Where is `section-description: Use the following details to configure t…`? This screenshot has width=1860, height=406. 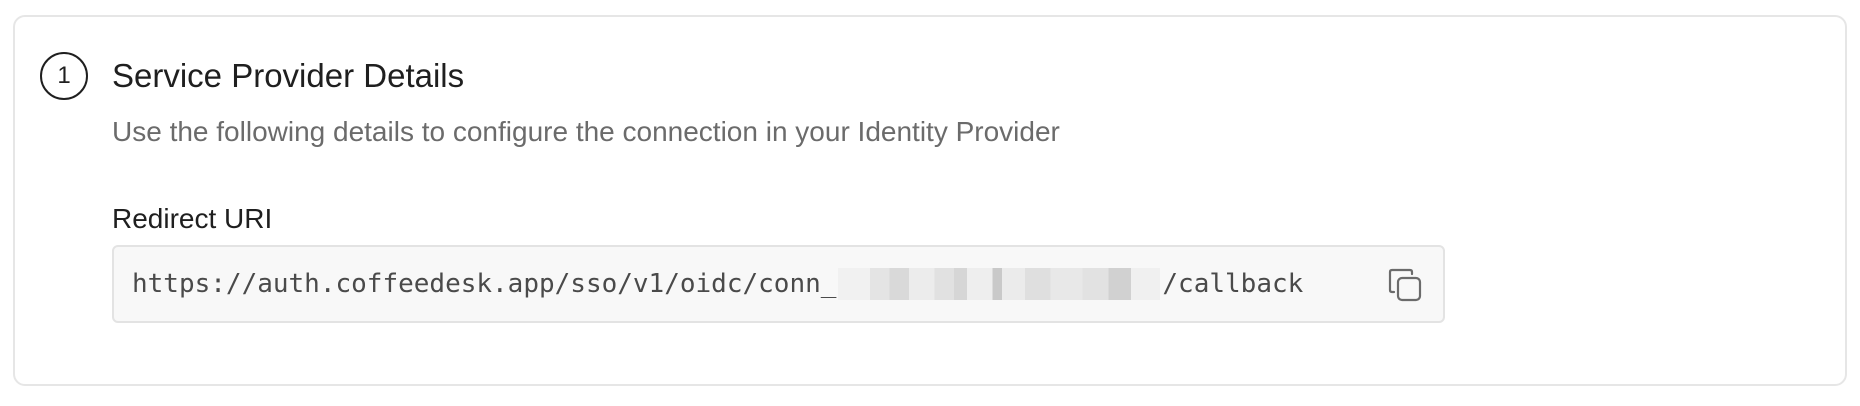
section-description: Use the following details to configure t… is located at coordinates (586, 131).